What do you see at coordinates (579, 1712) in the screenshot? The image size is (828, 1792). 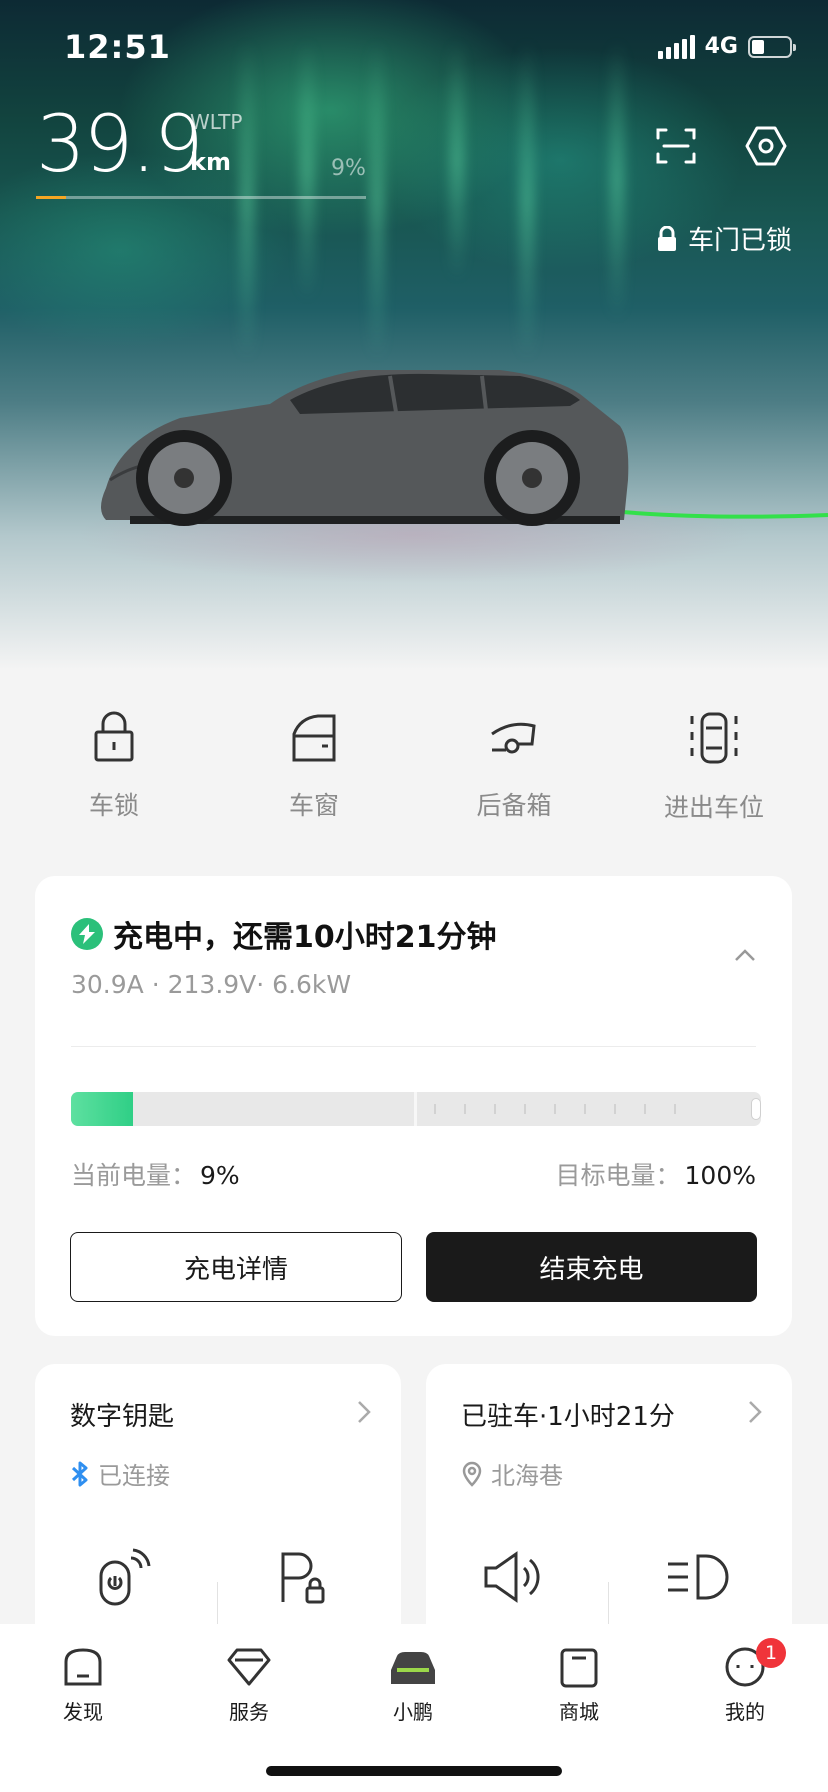 I see `tab-label: 商城` at bounding box center [579, 1712].